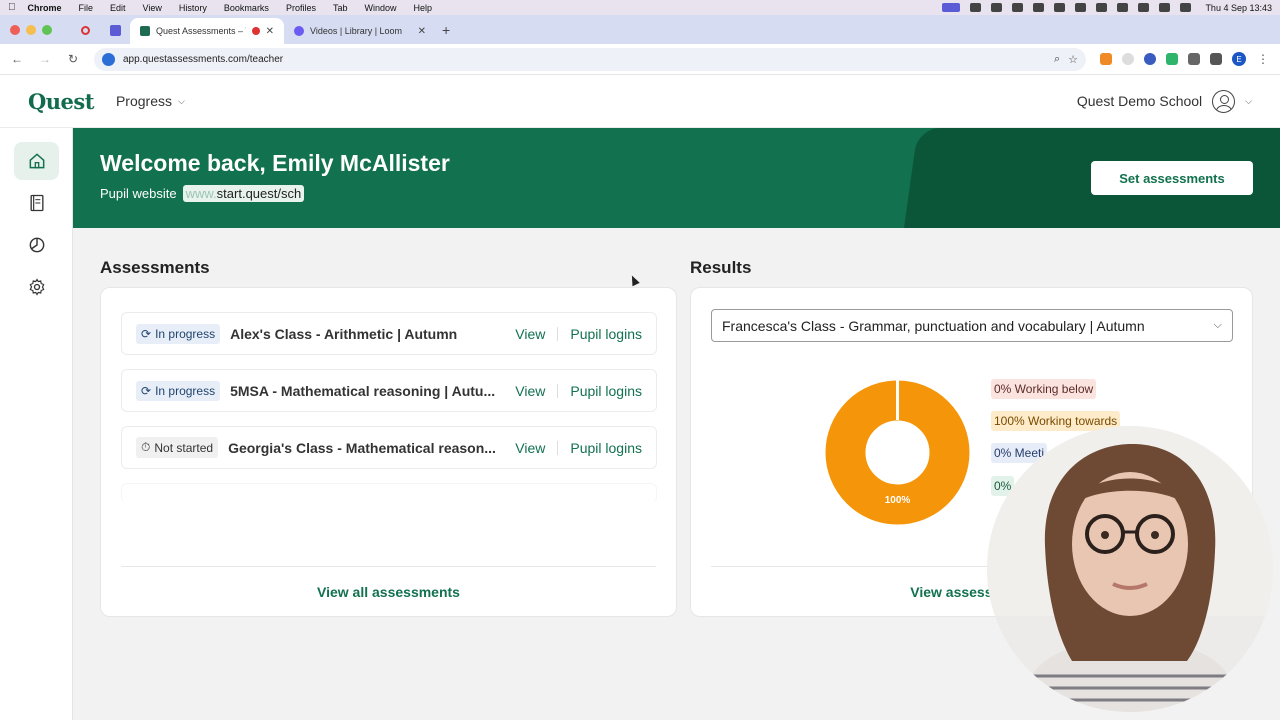 The image size is (1280, 720). Describe the element at coordinates (85, 30) in the screenshot. I see `pinned-tab-recorder` at that location.